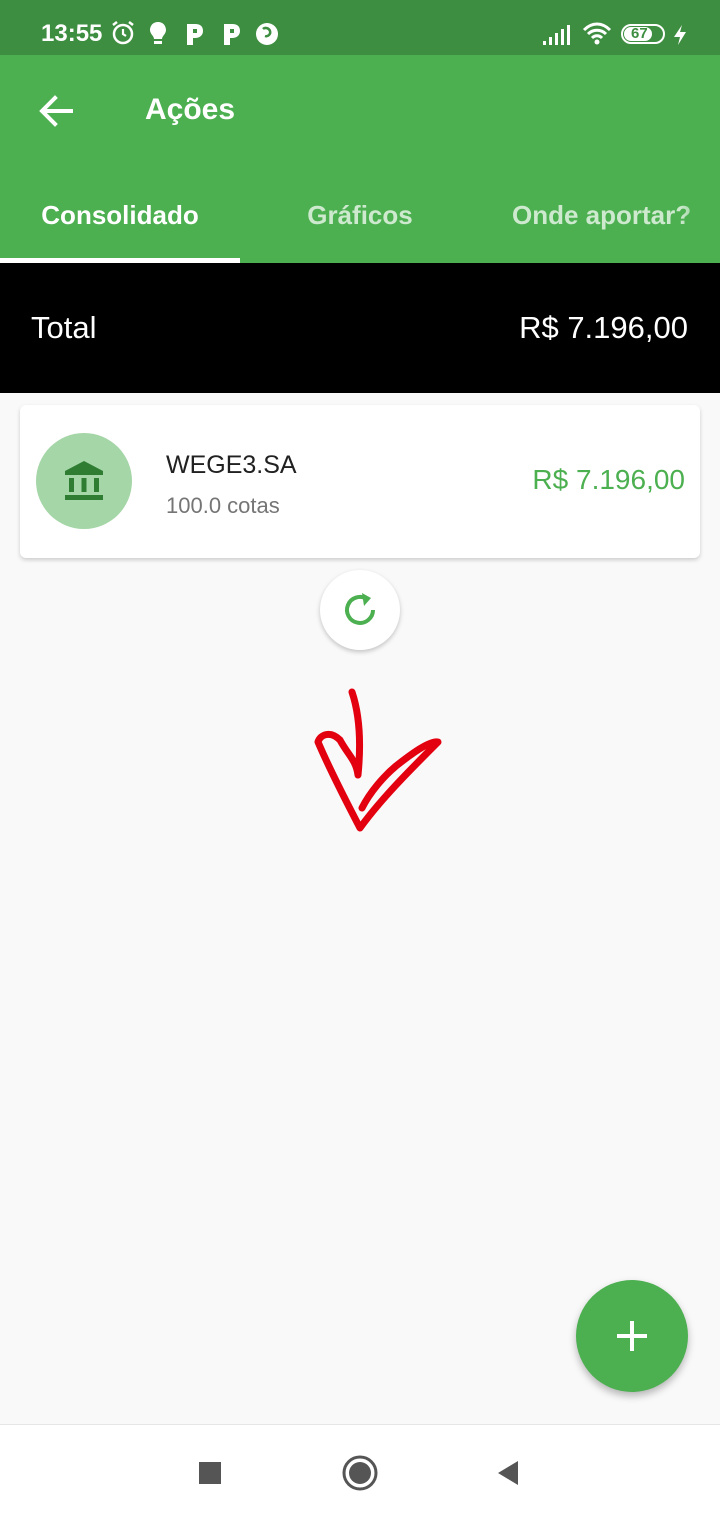  I want to click on holding-card: WEGE3.SA 100.0 cotas R$ 7.196,00, so click(360, 481).